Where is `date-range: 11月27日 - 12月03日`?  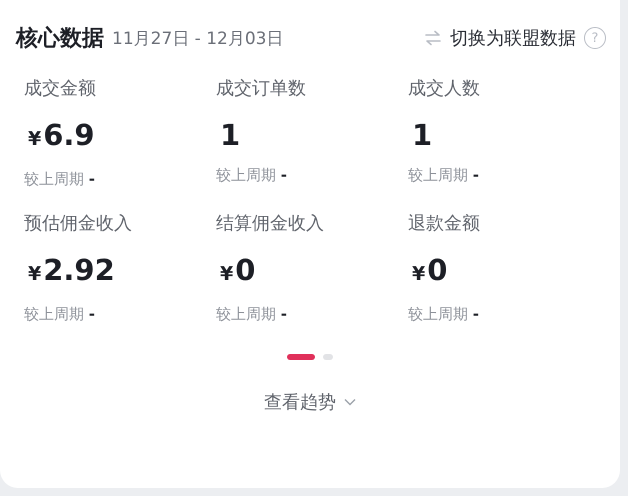
date-range: 11月27日 - 12月03日 is located at coordinates (198, 39).